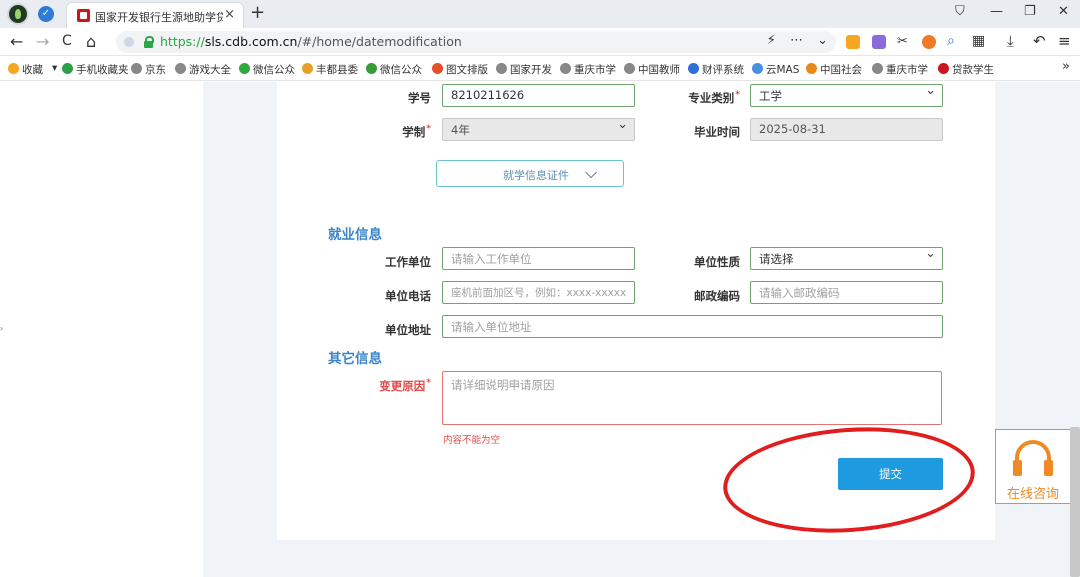  Describe the element at coordinates (408, 262) in the screenshot. I see `employer-label: 工作单位` at that location.